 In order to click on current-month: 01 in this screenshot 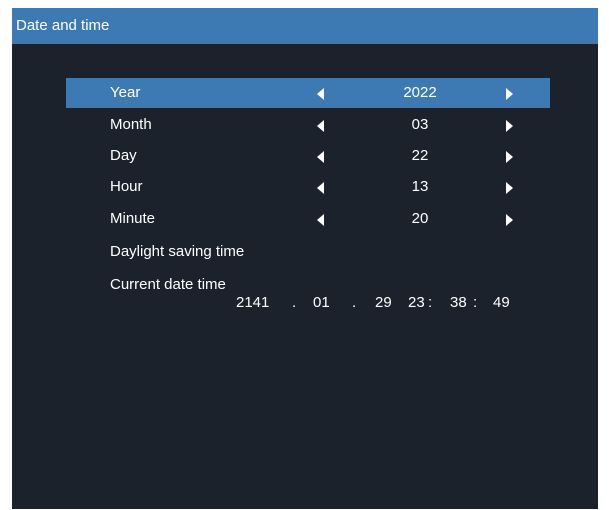, I will do `click(321, 302)`.